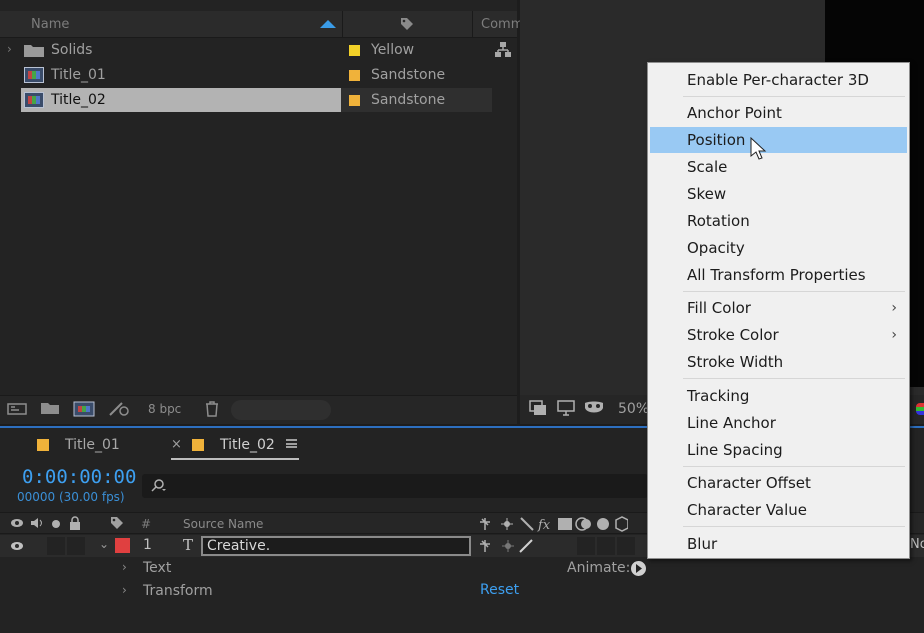 This screenshot has height=633, width=924. I want to click on menu-item-blur: Blur, so click(778, 544).